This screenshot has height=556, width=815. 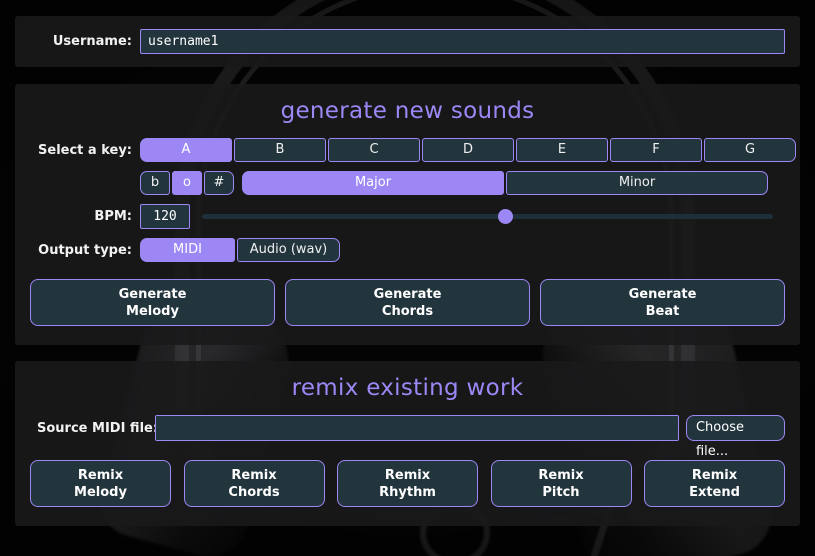 What do you see at coordinates (98, 428) in the screenshot?
I see `source-midi-label: Source MIDI file:` at bounding box center [98, 428].